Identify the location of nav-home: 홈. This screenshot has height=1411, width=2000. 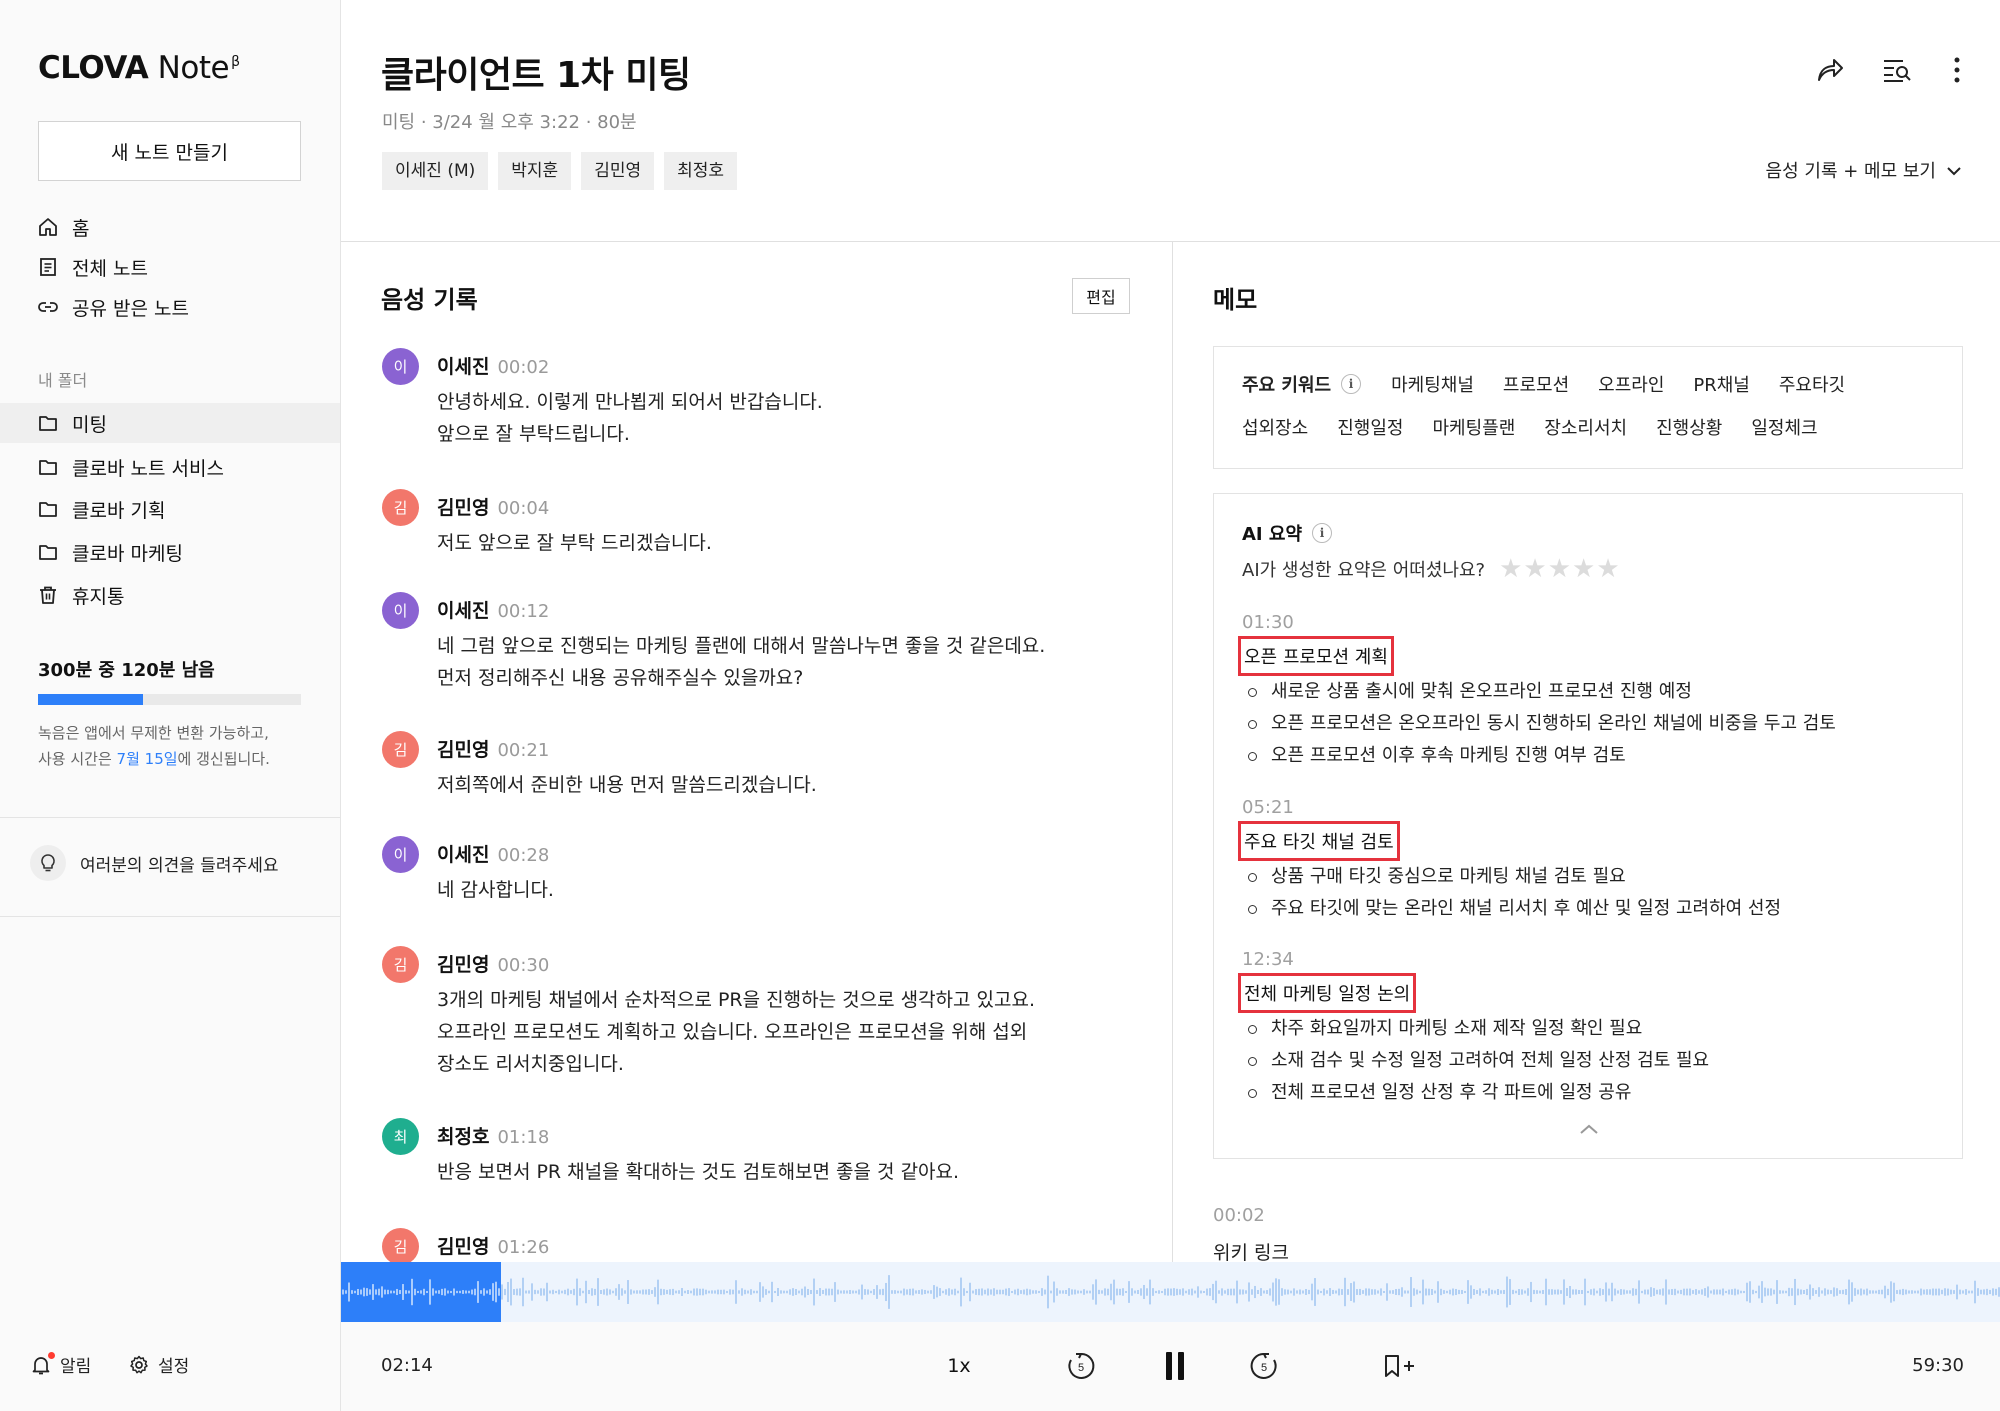
(170, 227).